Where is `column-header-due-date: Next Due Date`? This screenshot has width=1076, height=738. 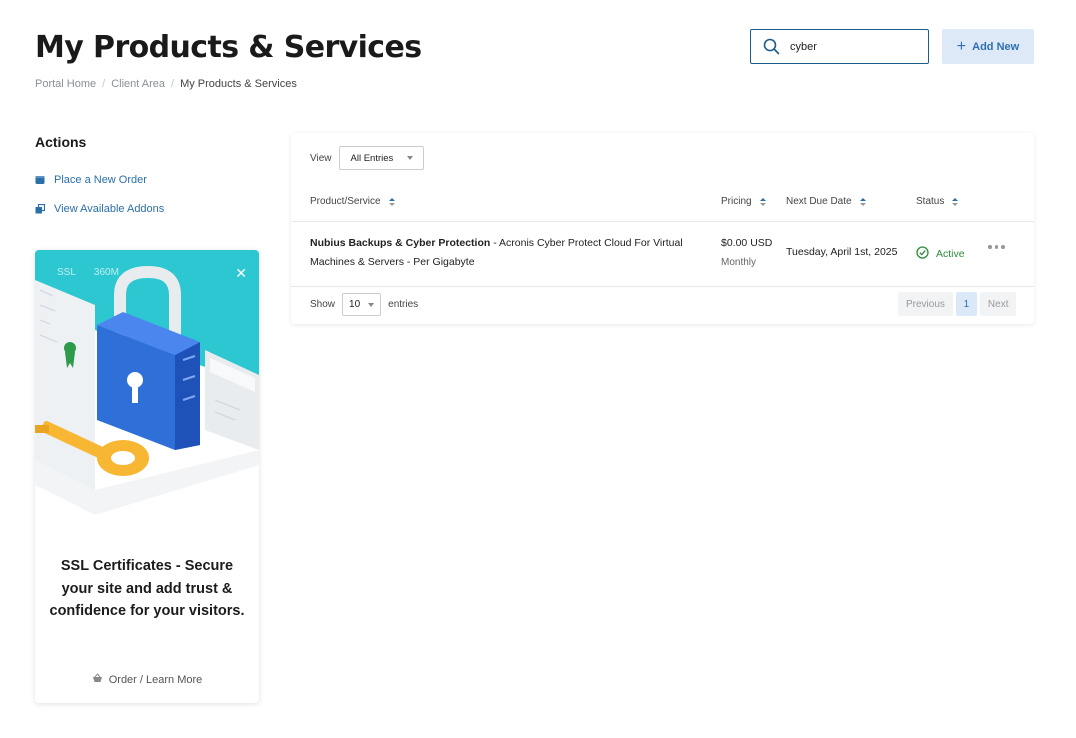
column-header-due-date: Next Due Date is located at coordinates (826, 201).